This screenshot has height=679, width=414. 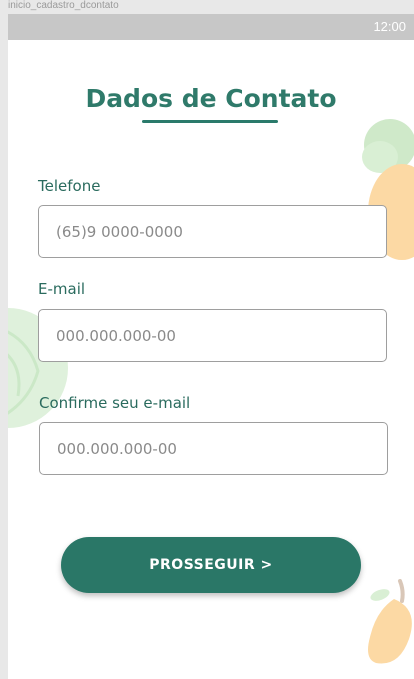 What do you see at coordinates (115, 403) in the screenshot?
I see `confirm-email-label: Confirme seu e-mail` at bounding box center [115, 403].